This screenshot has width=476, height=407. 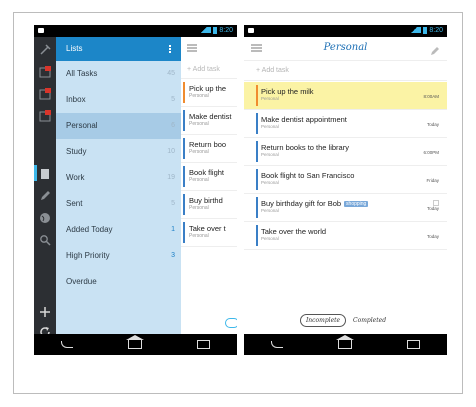 I want to click on task-title: Buy birthday gift for Bob, so click(x=301, y=203).